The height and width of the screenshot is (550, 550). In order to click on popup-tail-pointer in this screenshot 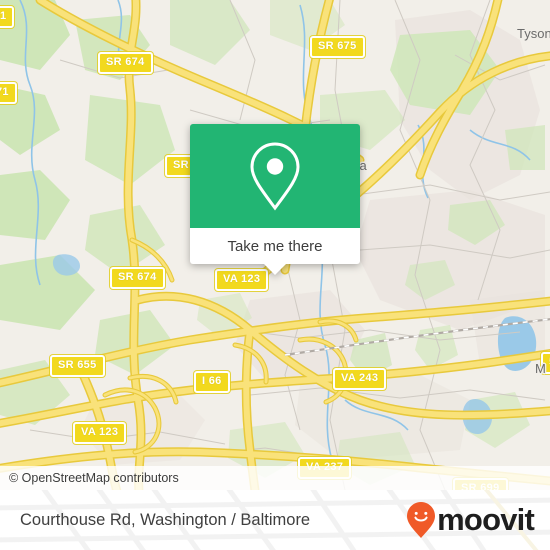, I will do `click(275, 269)`.